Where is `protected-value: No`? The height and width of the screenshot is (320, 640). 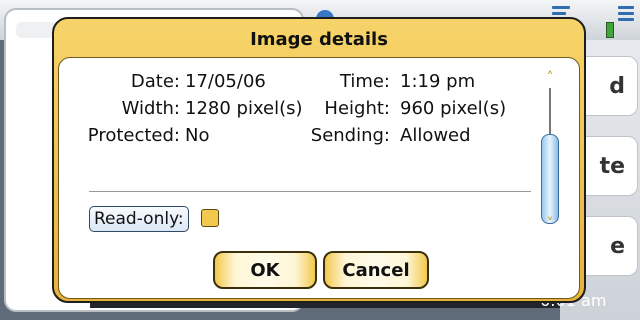
protected-value: No is located at coordinates (197, 135).